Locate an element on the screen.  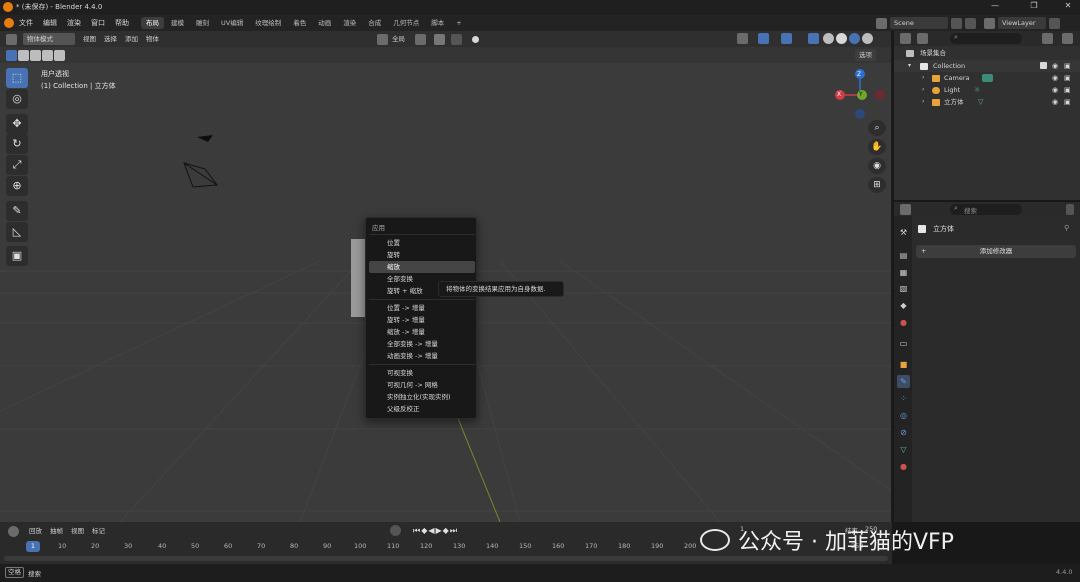
constraints-tab-icon: ⊘ is located at coordinates (903, 432).